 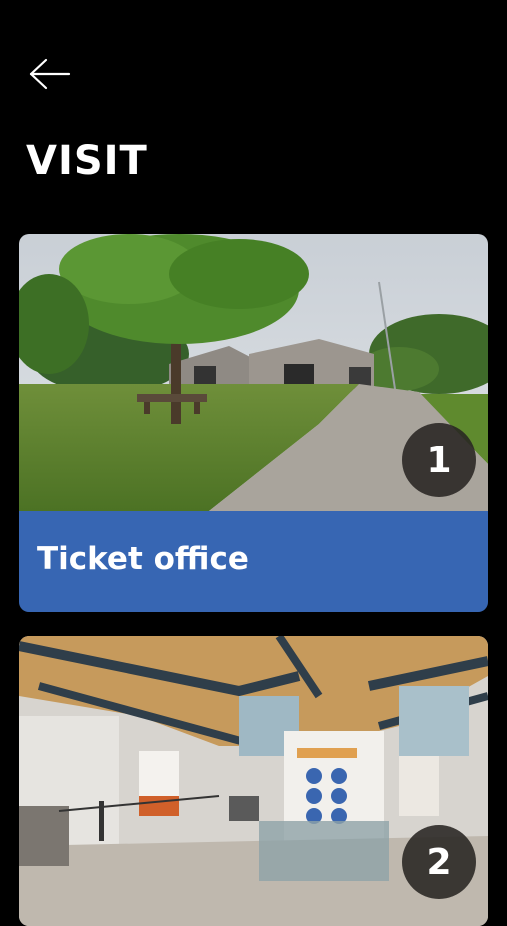 I want to click on page-title: VISIT, so click(x=87, y=161).